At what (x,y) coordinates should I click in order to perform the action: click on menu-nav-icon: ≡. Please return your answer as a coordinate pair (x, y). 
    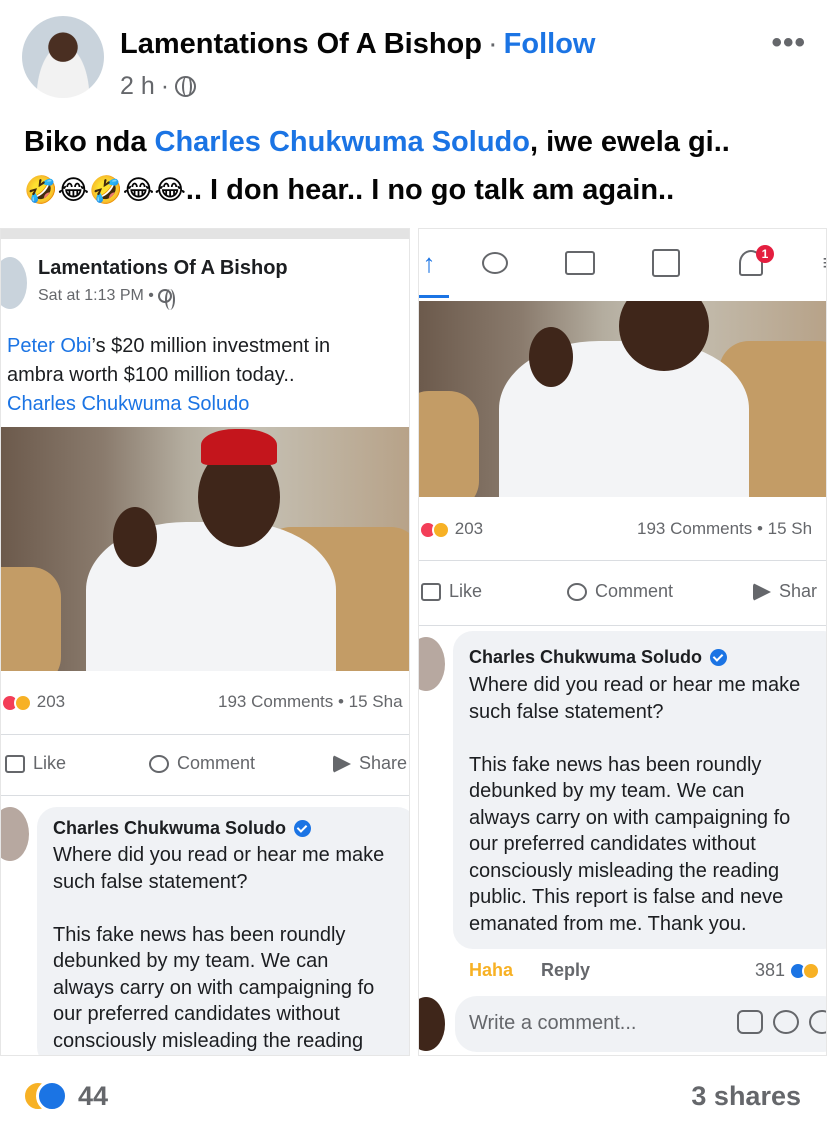
    Looking at the image, I should click on (819, 263).